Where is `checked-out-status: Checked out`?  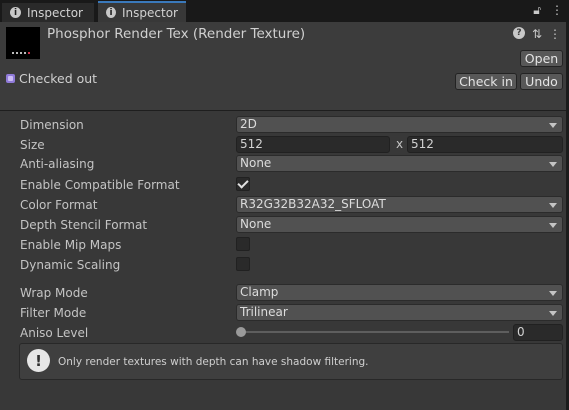
checked-out-status: Checked out is located at coordinates (51, 78).